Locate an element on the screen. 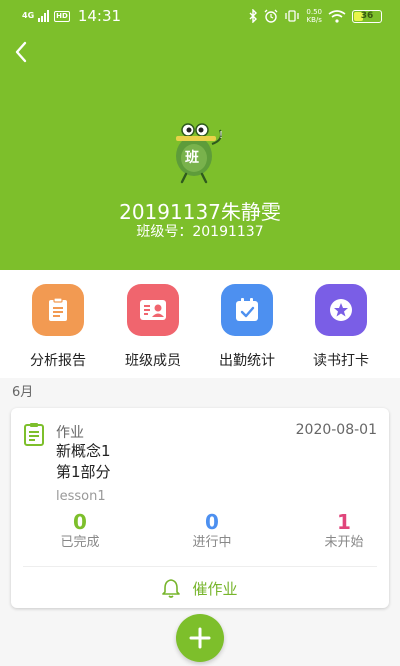  feature-analysis-report: 分析报告 is located at coordinates (58, 327).